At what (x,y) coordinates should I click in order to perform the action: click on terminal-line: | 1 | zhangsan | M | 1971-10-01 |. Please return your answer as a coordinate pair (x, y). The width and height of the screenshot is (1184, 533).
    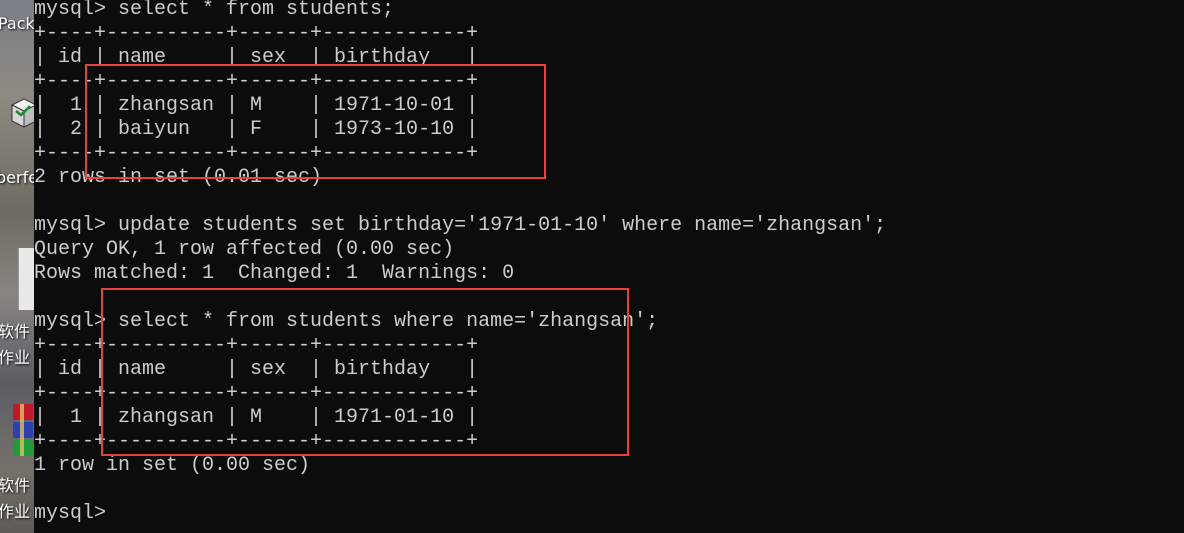
    Looking at the image, I should click on (256, 105).